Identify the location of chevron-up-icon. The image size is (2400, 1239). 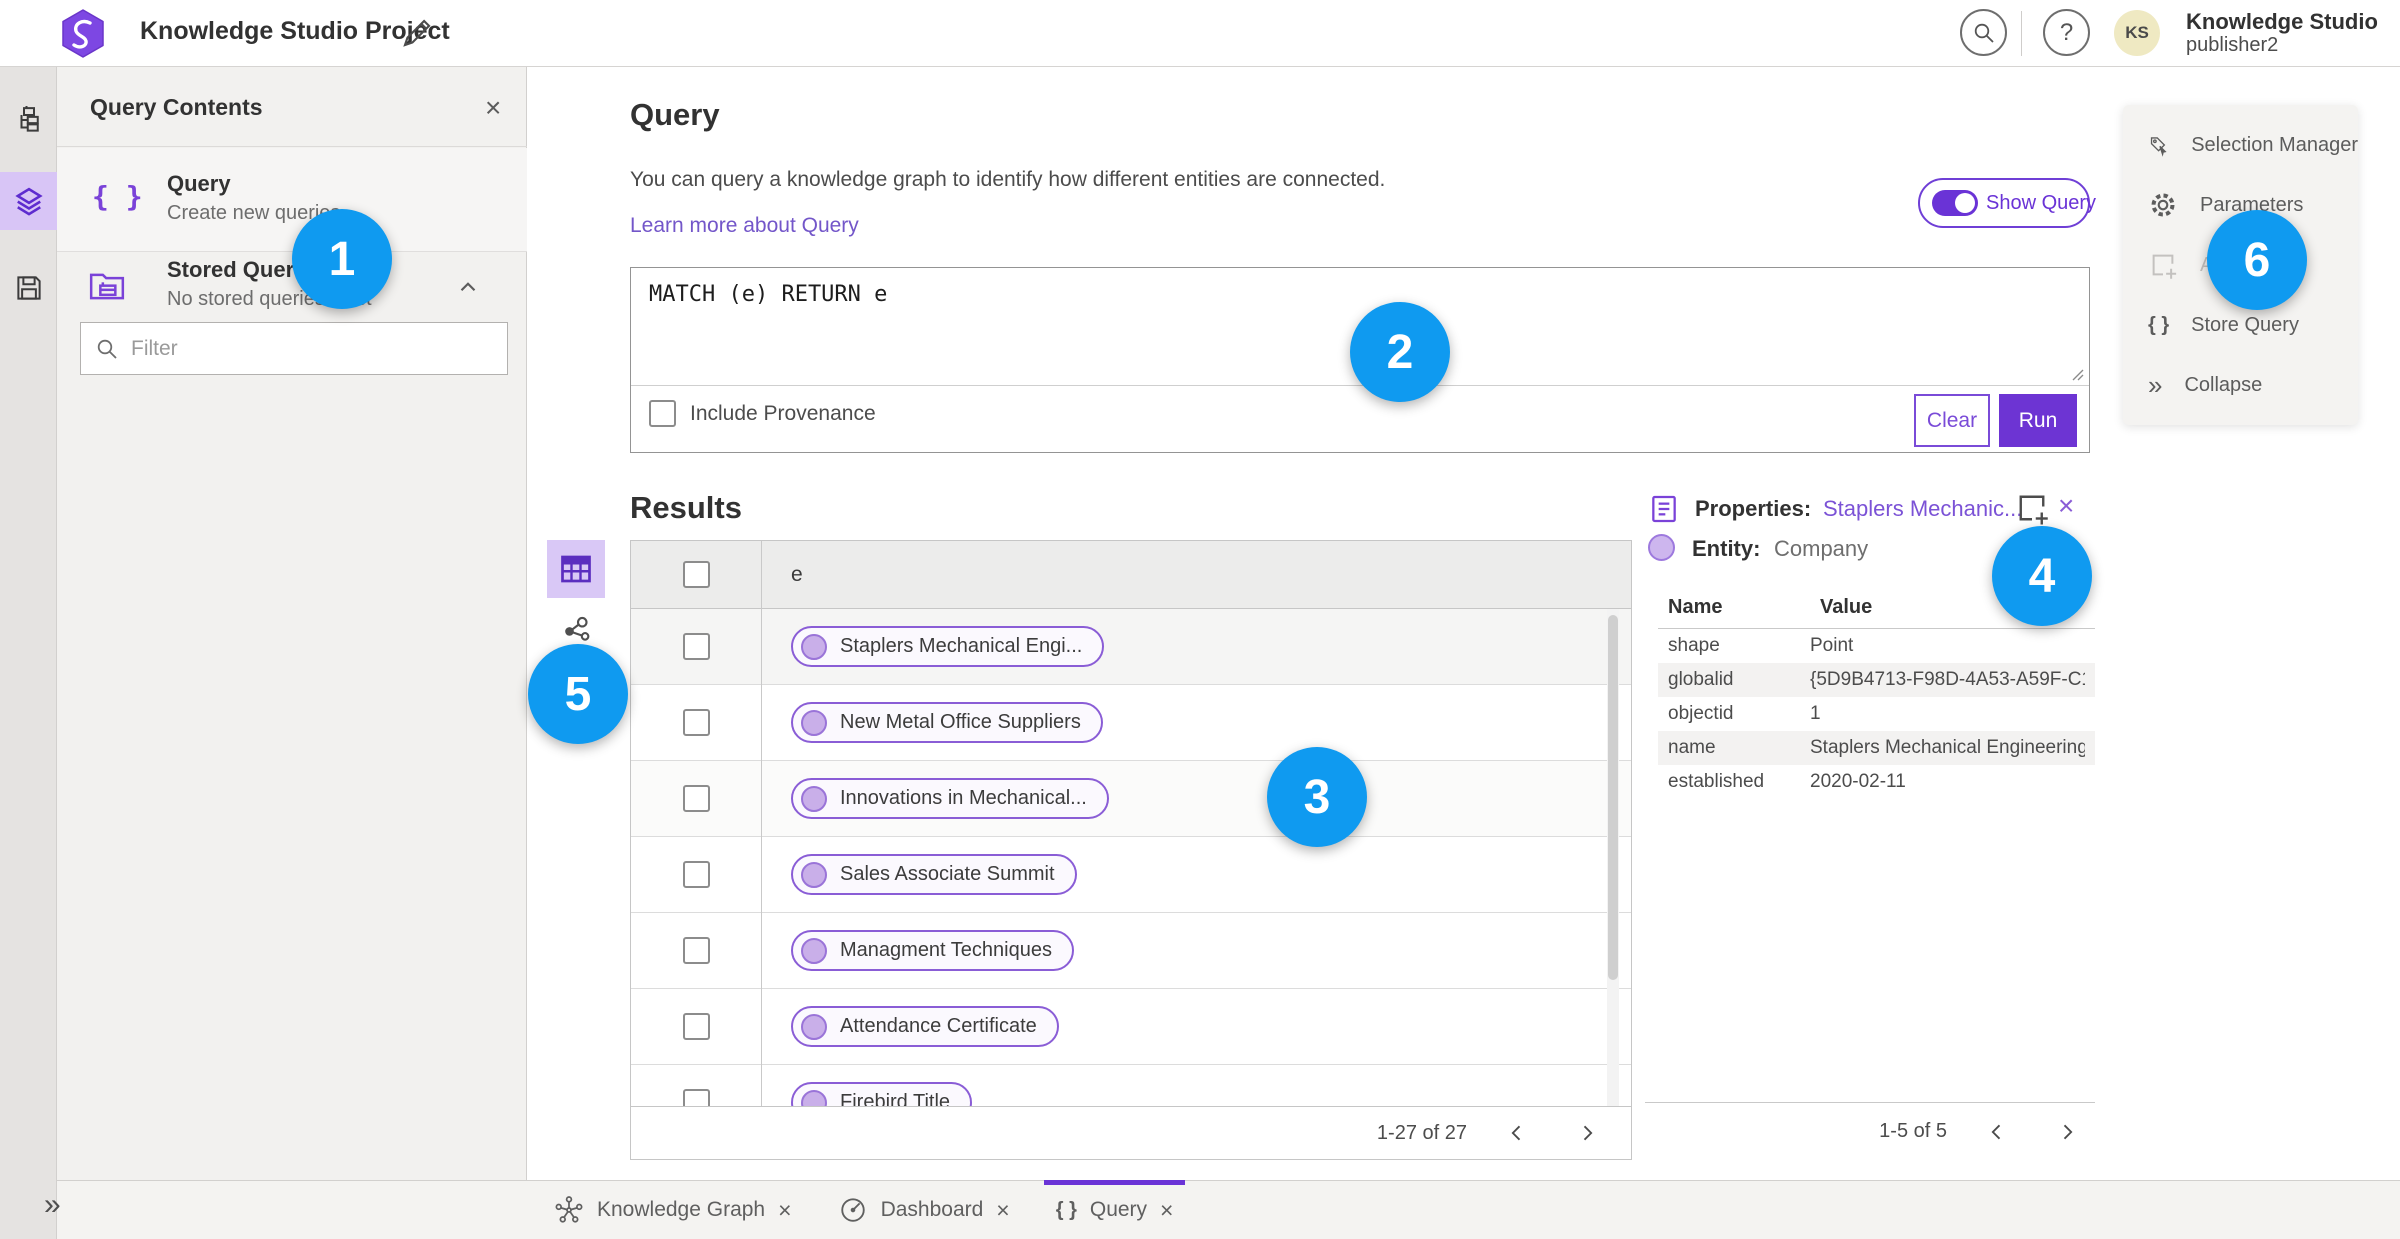
(468, 287).